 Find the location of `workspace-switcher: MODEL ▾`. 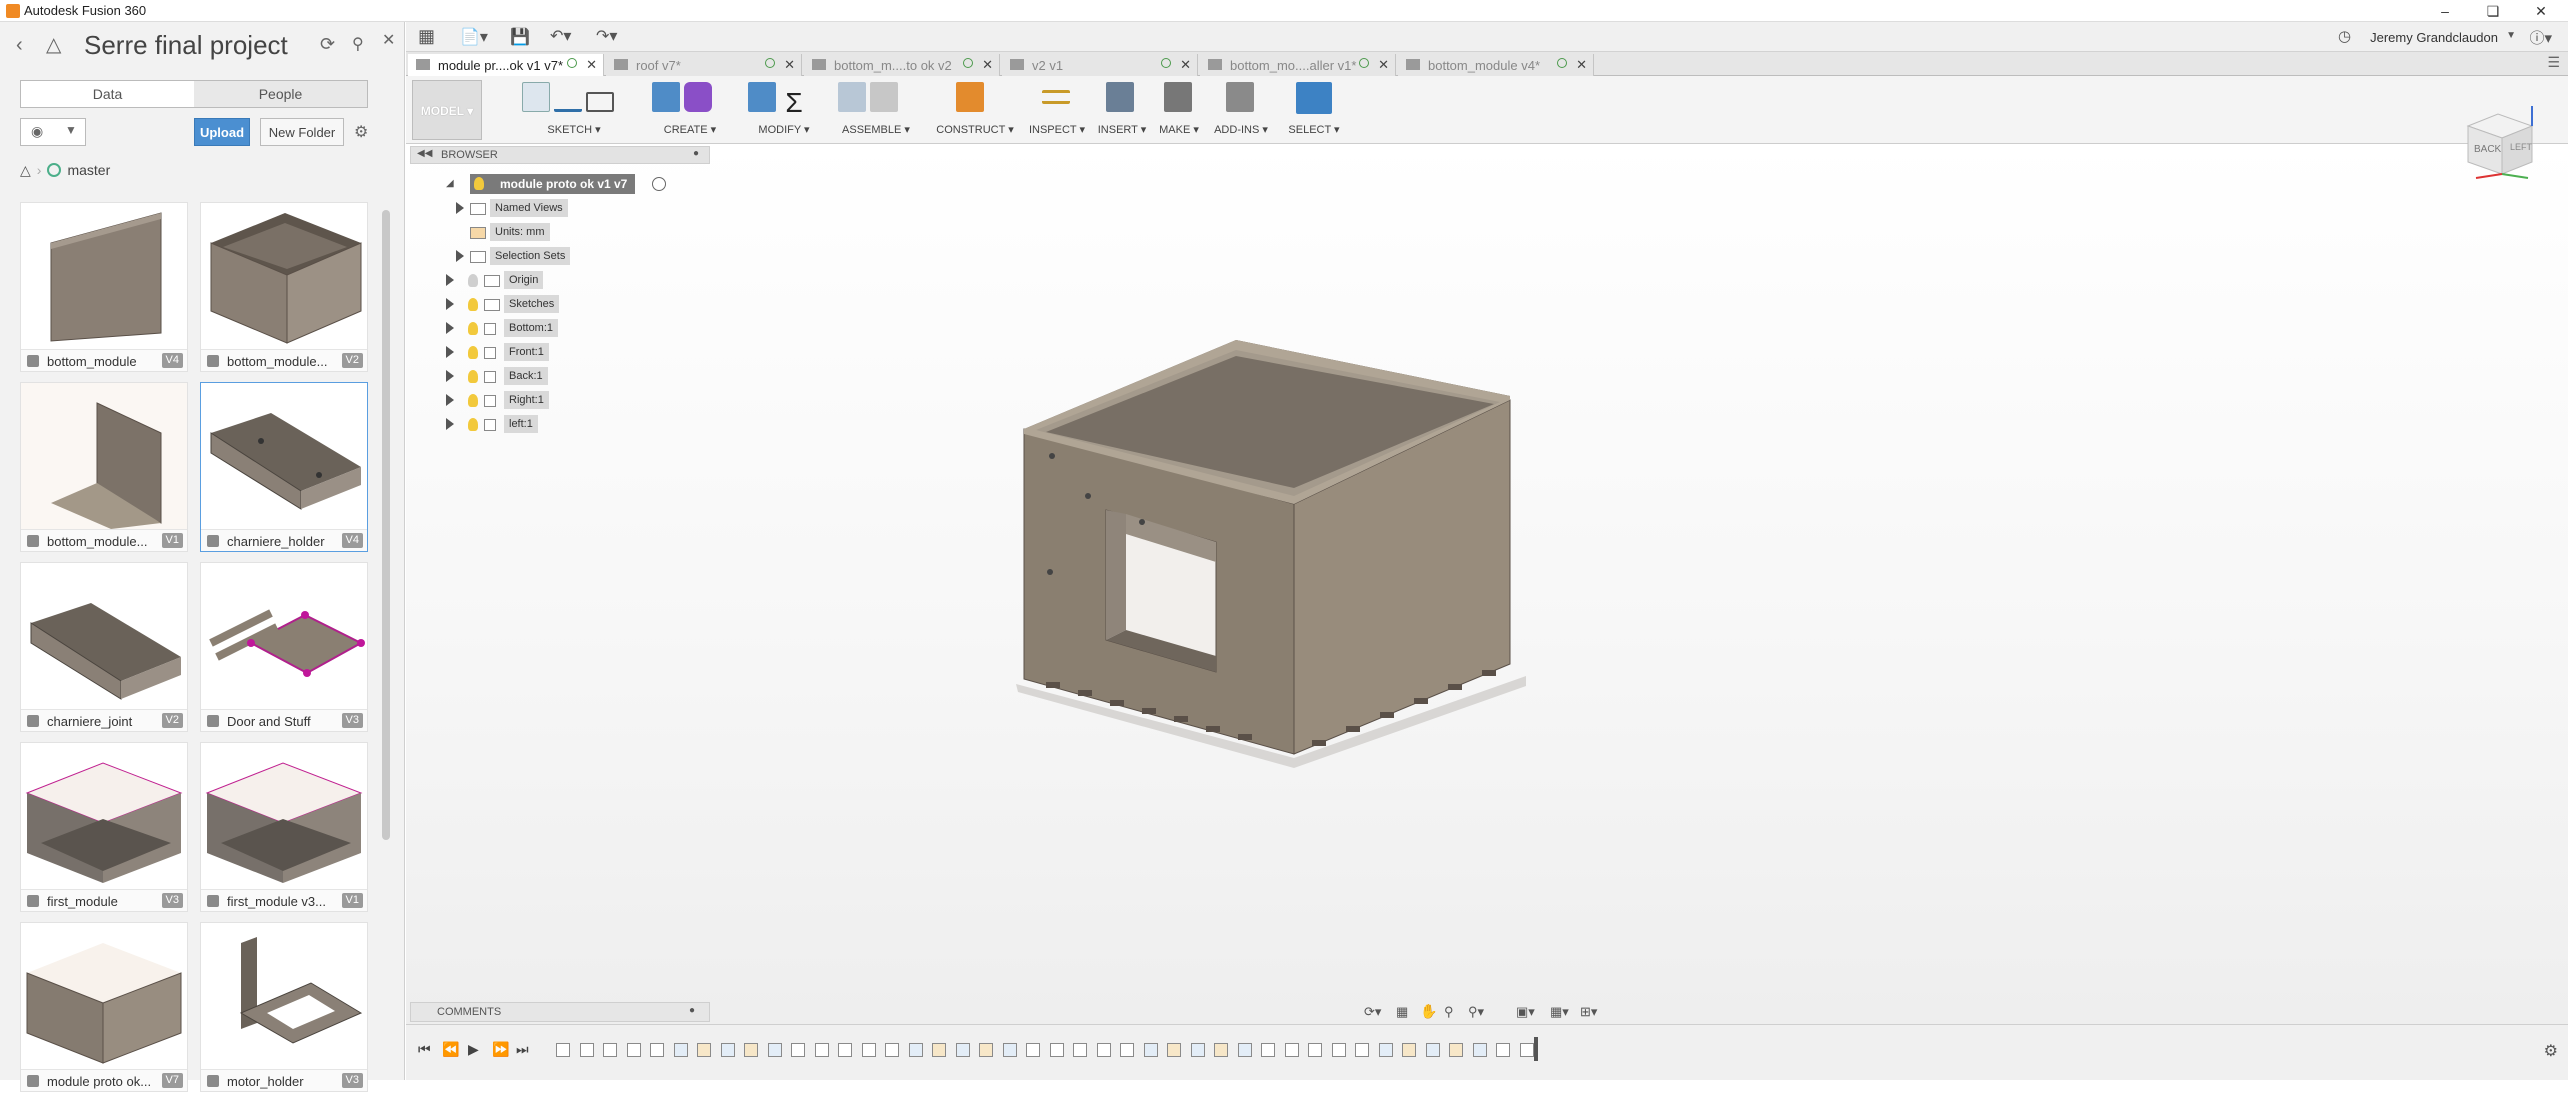

workspace-switcher: MODEL ▾ is located at coordinates (447, 110).